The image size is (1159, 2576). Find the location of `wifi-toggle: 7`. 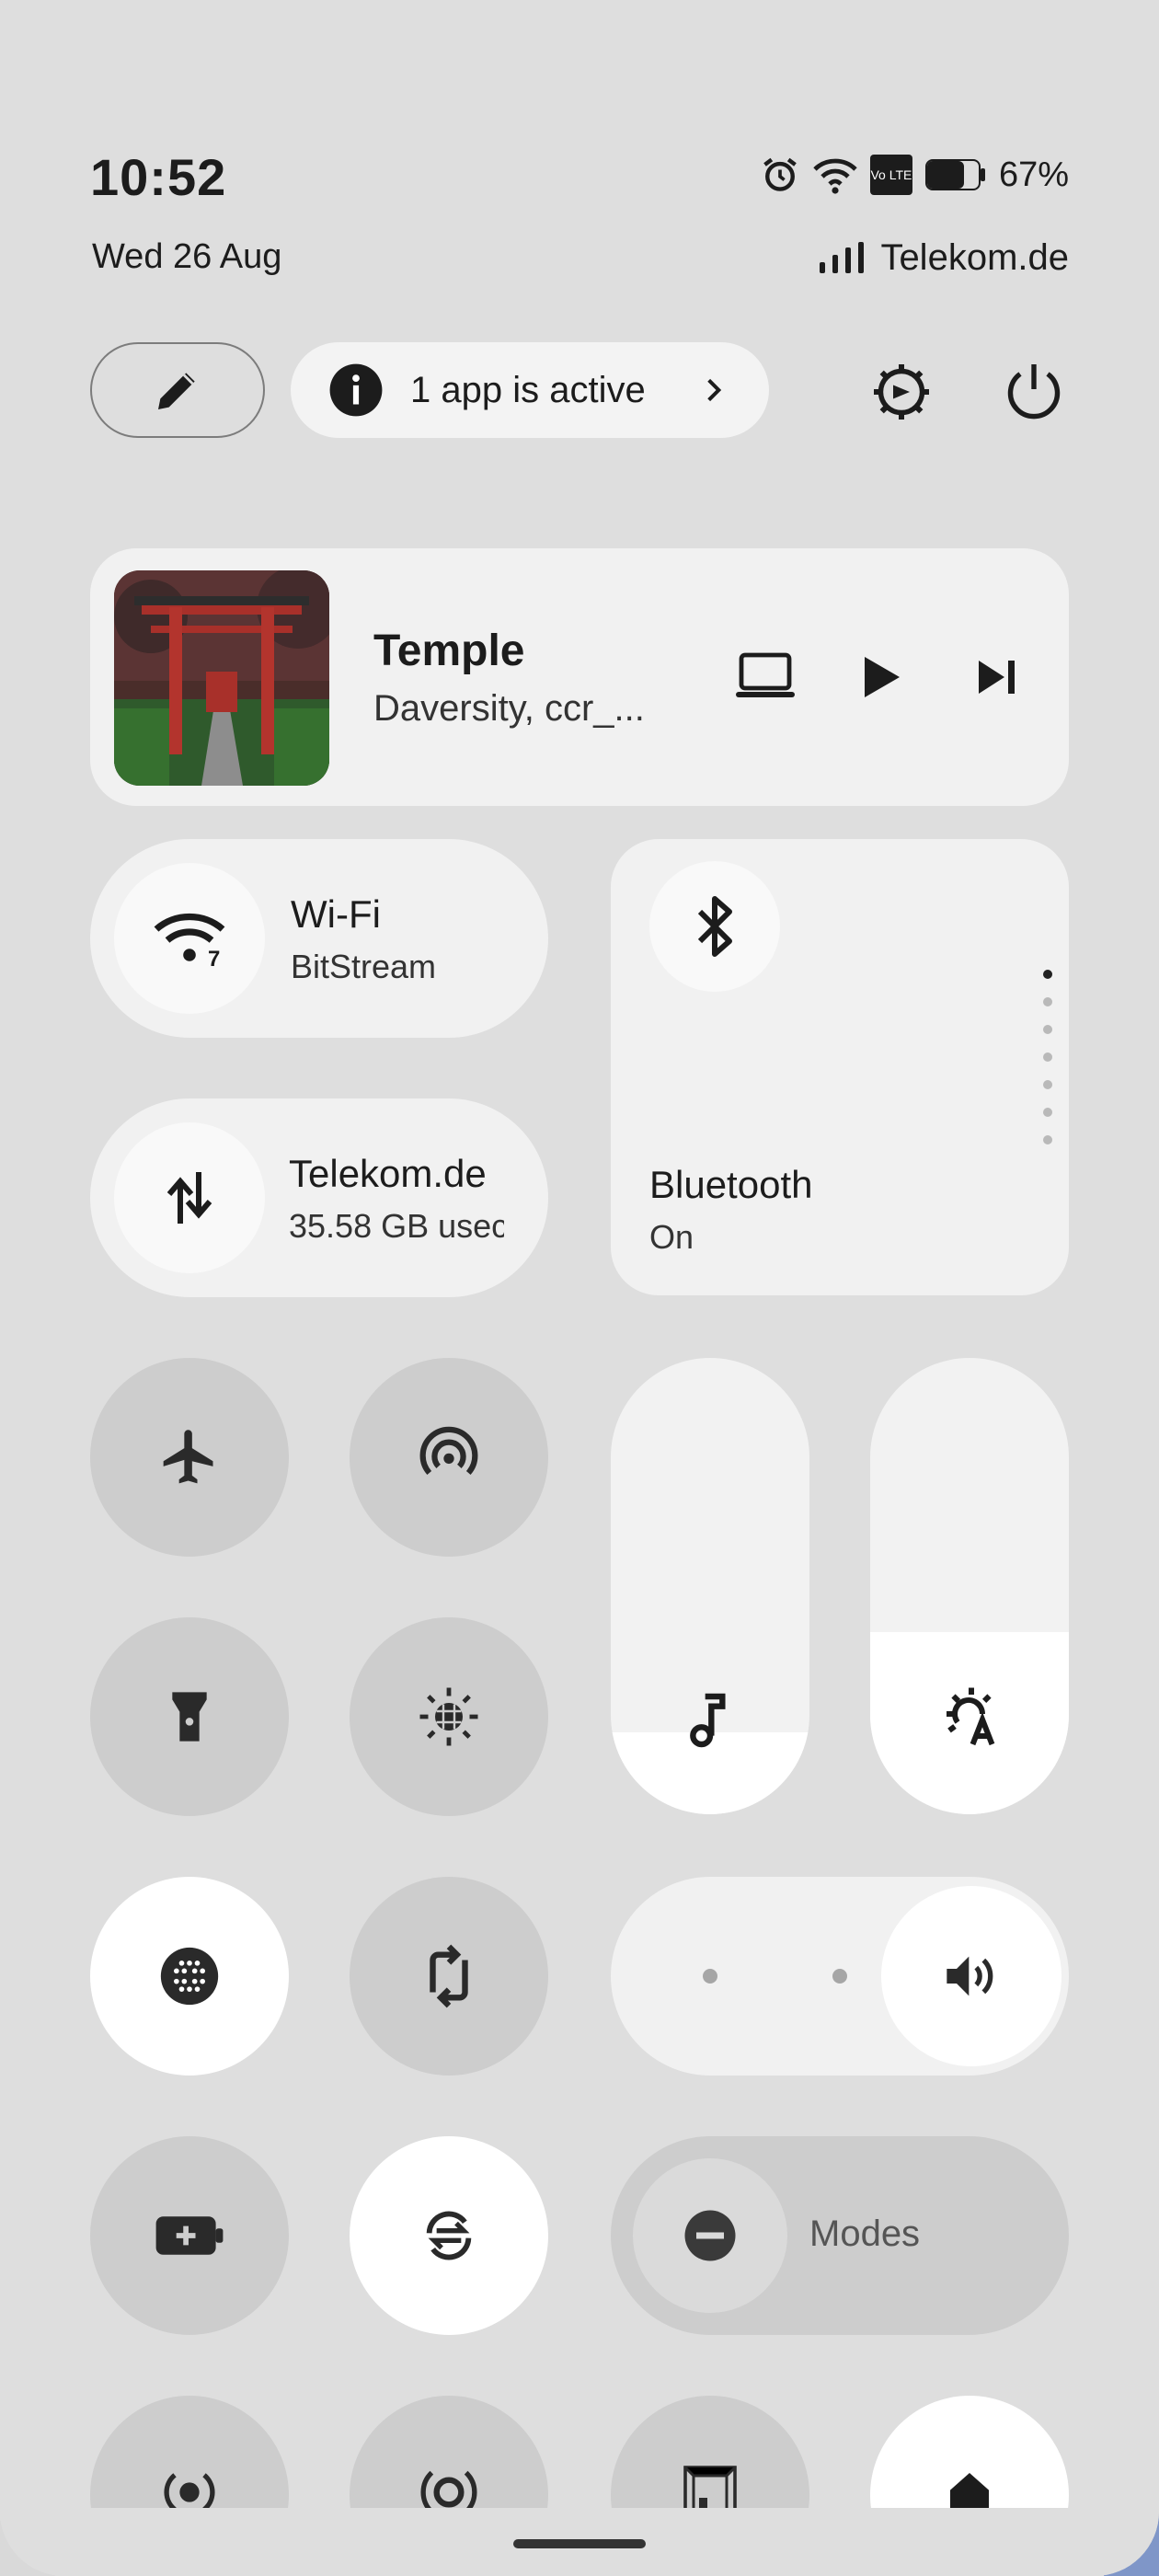

wifi-toggle: 7 is located at coordinates (189, 938).